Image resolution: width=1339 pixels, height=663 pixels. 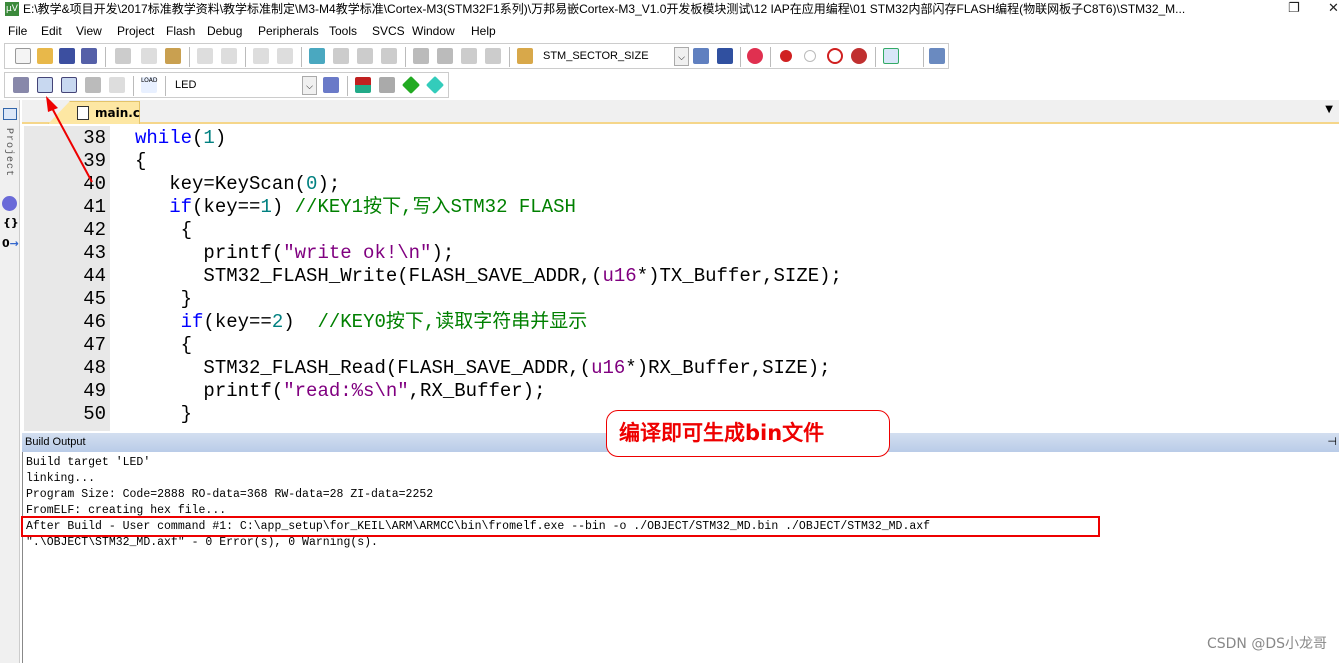 What do you see at coordinates (525, 56) in the screenshot?
I see `find-in-files-icon` at bounding box center [525, 56].